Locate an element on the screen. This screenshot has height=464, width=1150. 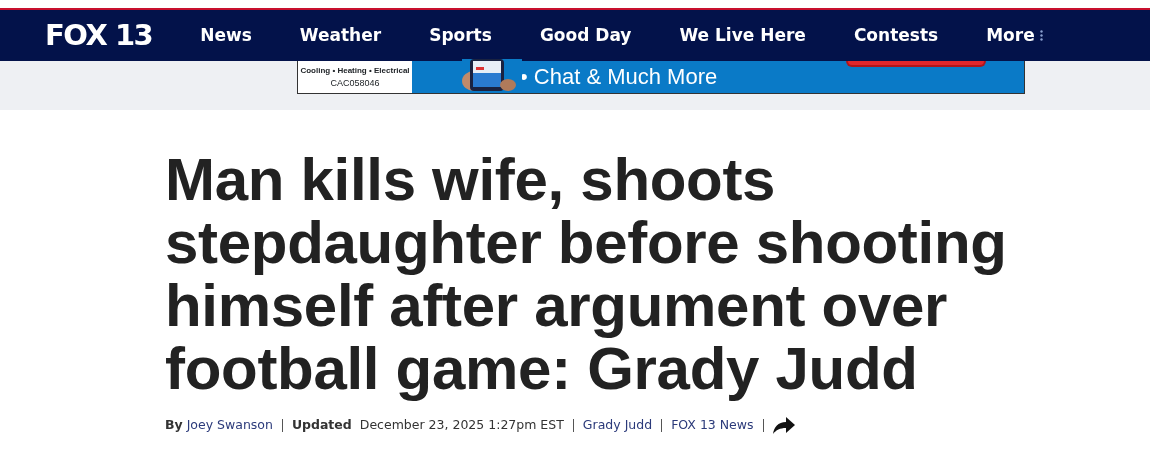
tag-link: FOX 13 News is located at coordinates (712, 425).